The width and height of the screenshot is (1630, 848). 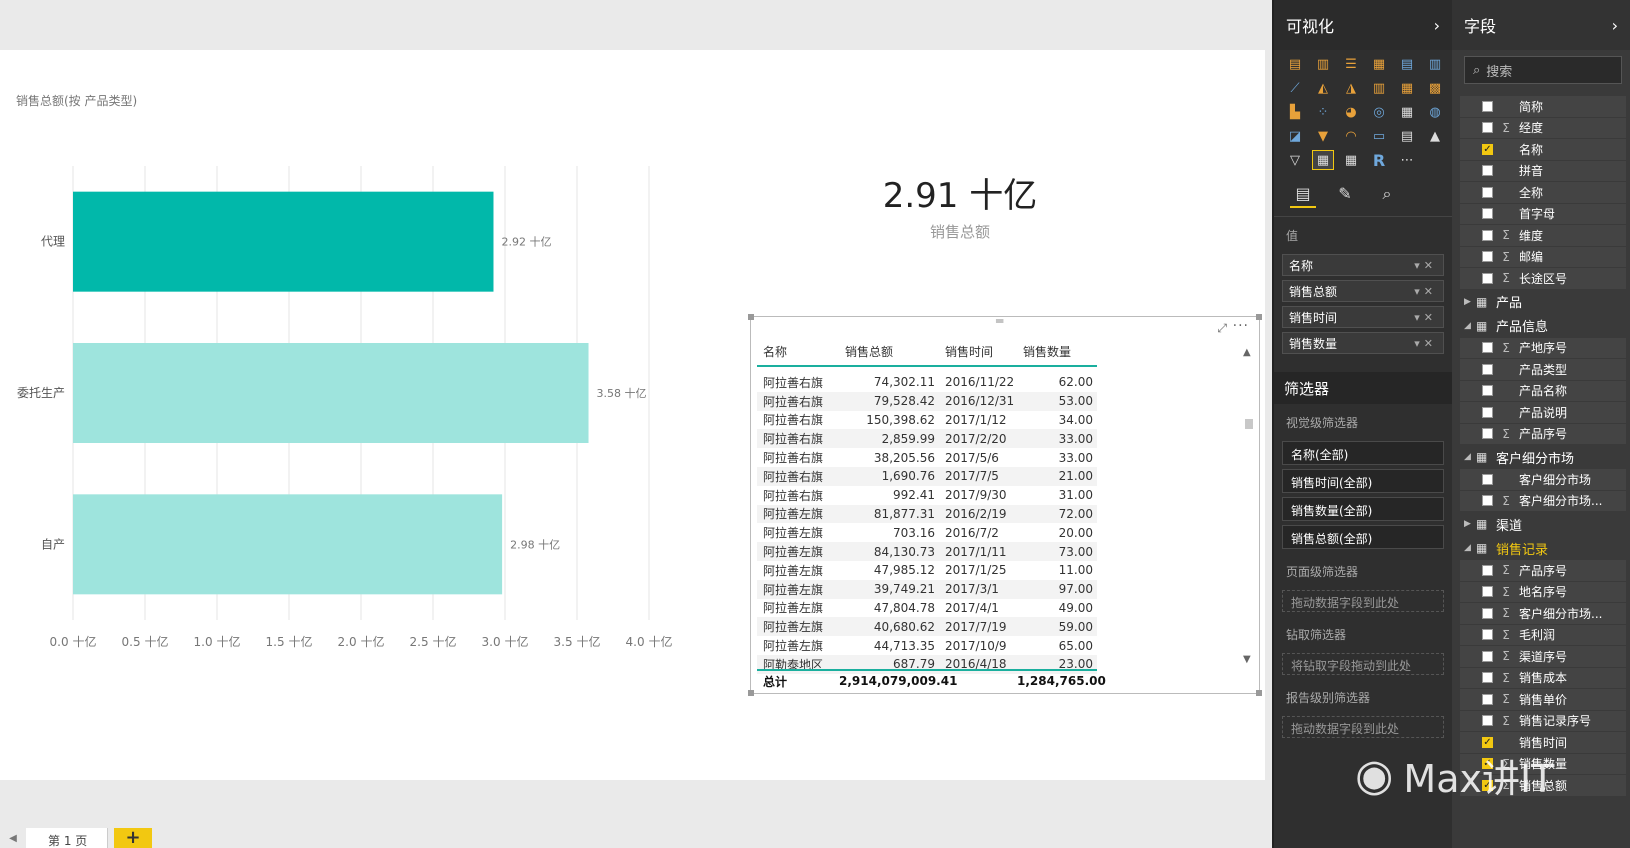 What do you see at coordinates (1057, 354) in the screenshot?
I see `col-header-sales-qty: 销售数量` at bounding box center [1057, 354].